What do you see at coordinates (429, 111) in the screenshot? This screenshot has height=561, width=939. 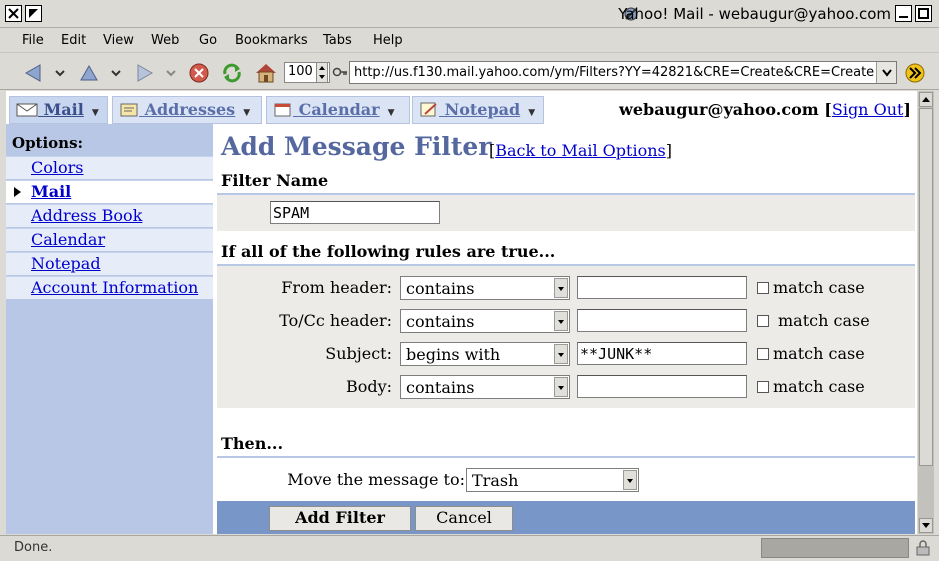 I see `notepad-icon` at bounding box center [429, 111].